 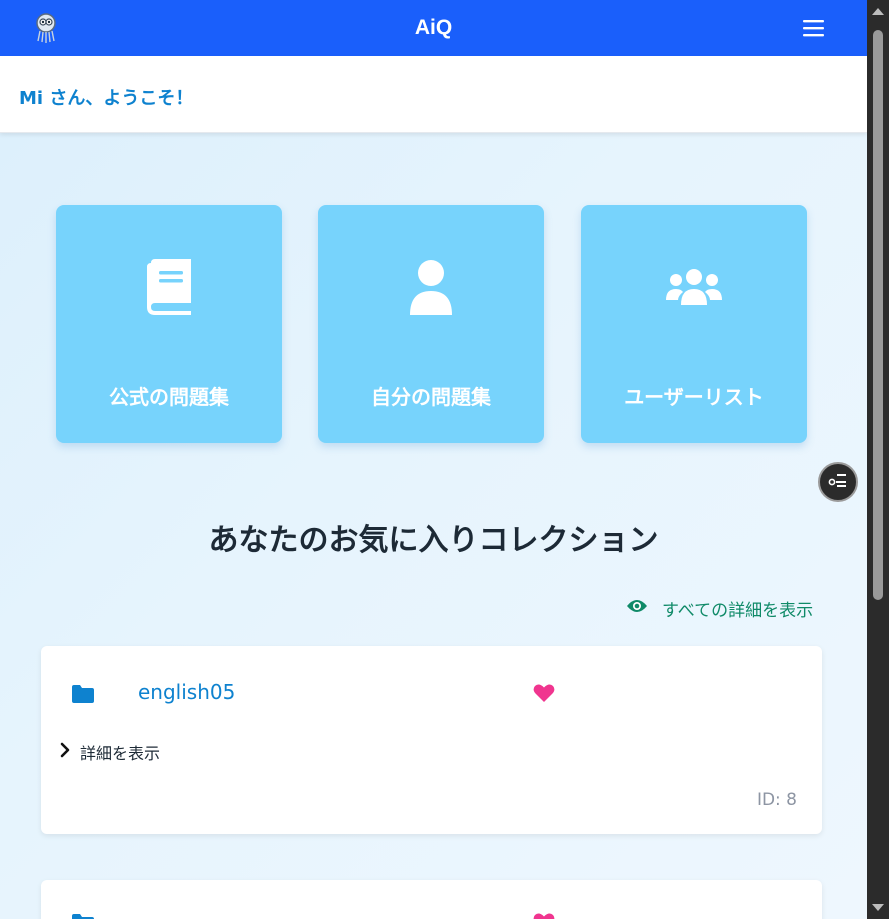 I want to click on welcome-bar: Mi さん、ようこそ！, so click(x=433, y=94).